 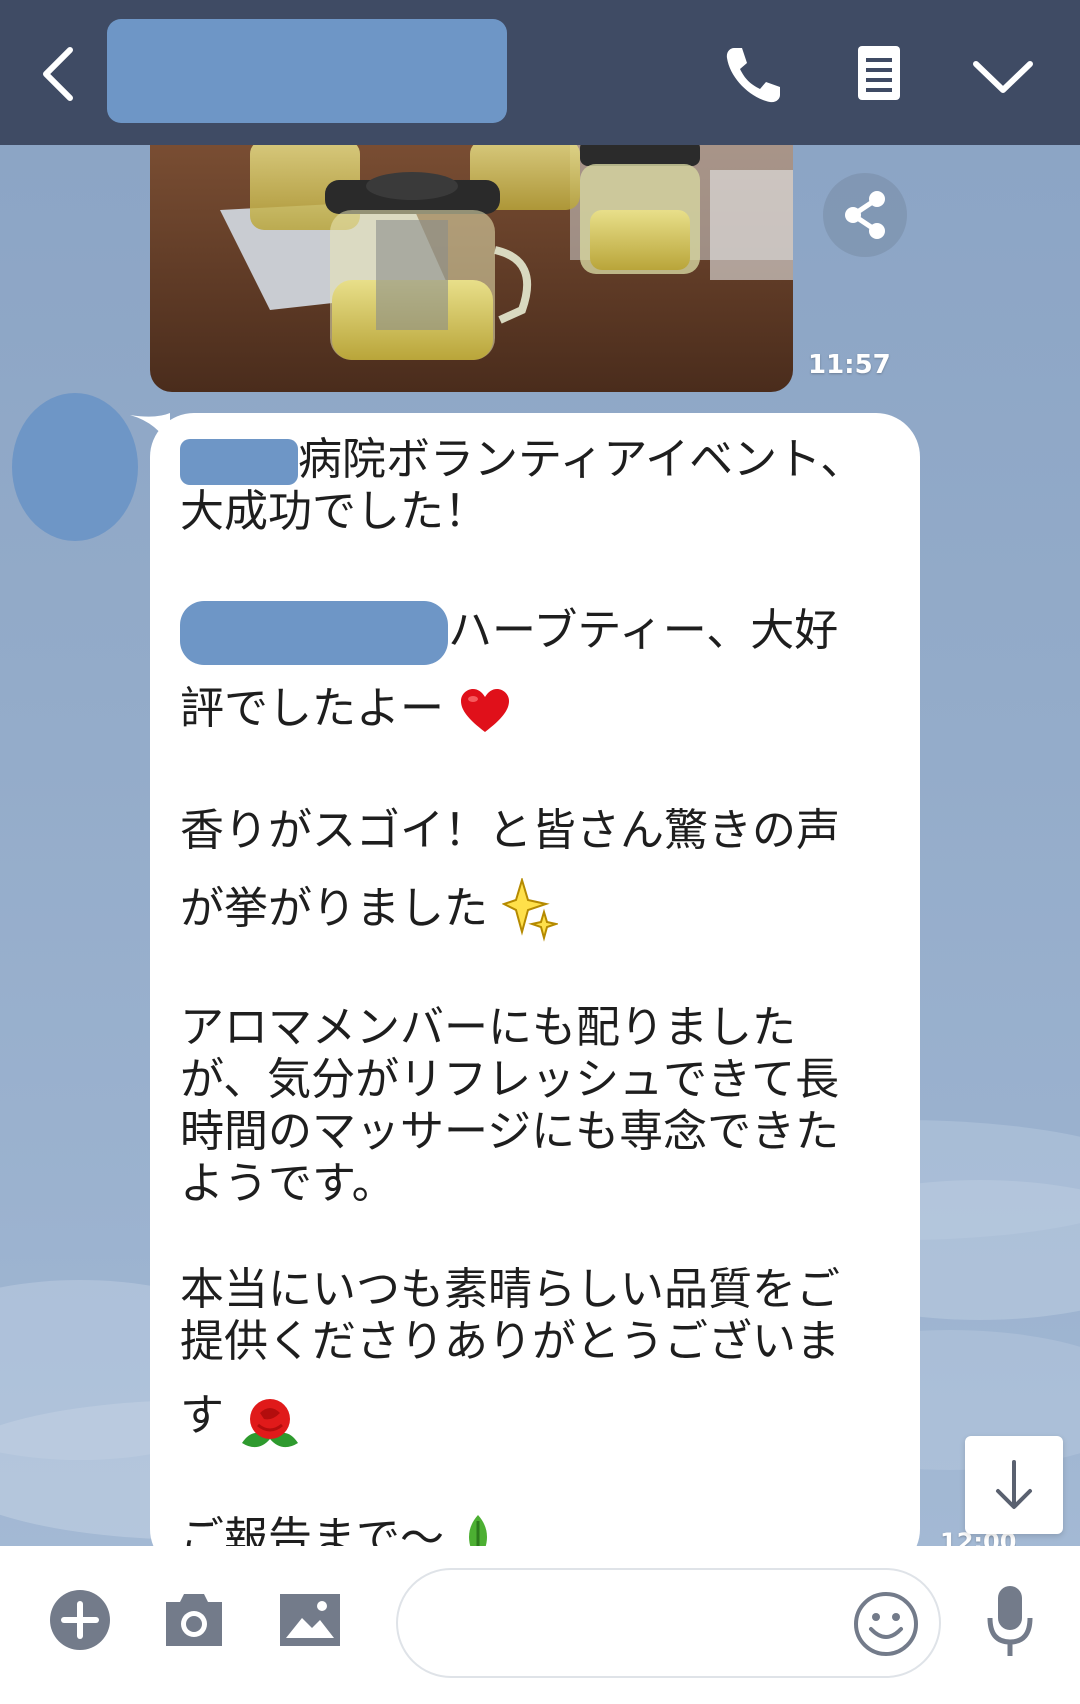 I want to click on redacted-product-name, so click(x=314, y=633).